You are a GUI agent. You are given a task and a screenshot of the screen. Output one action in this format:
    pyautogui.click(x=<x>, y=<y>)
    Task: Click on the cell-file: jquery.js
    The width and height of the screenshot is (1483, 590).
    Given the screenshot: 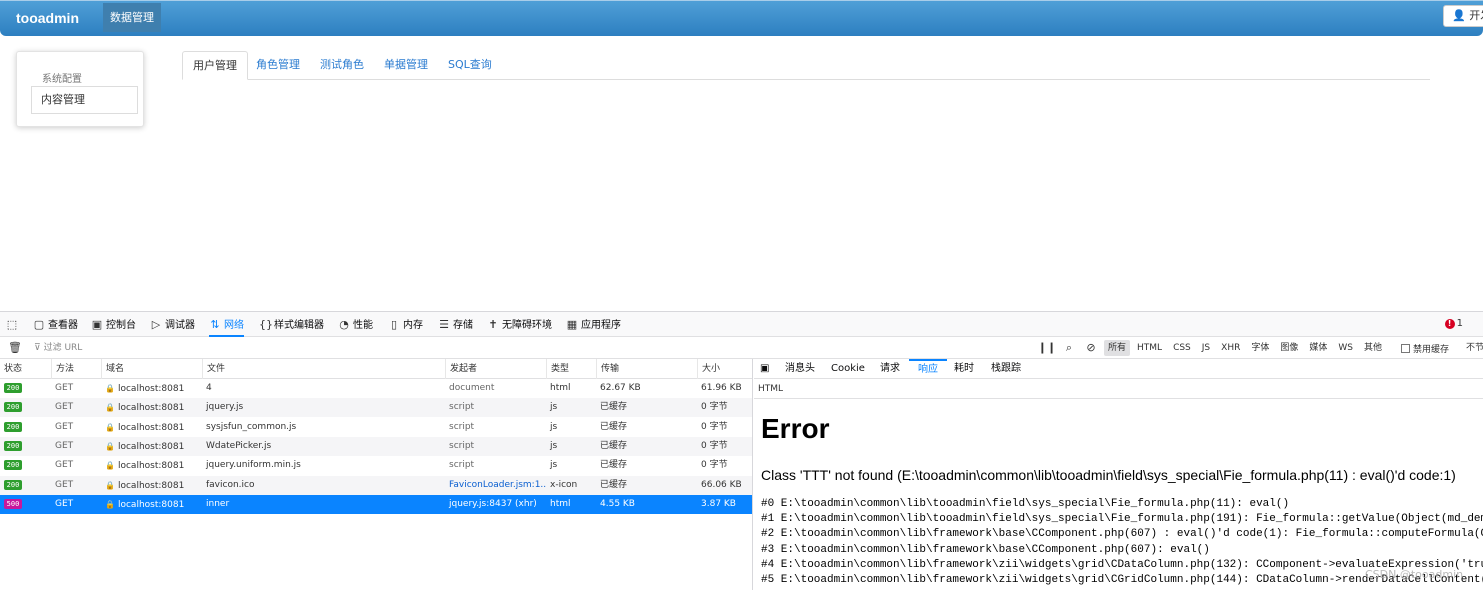 What is the action you would take?
    pyautogui.click(x=225, y=407)
    